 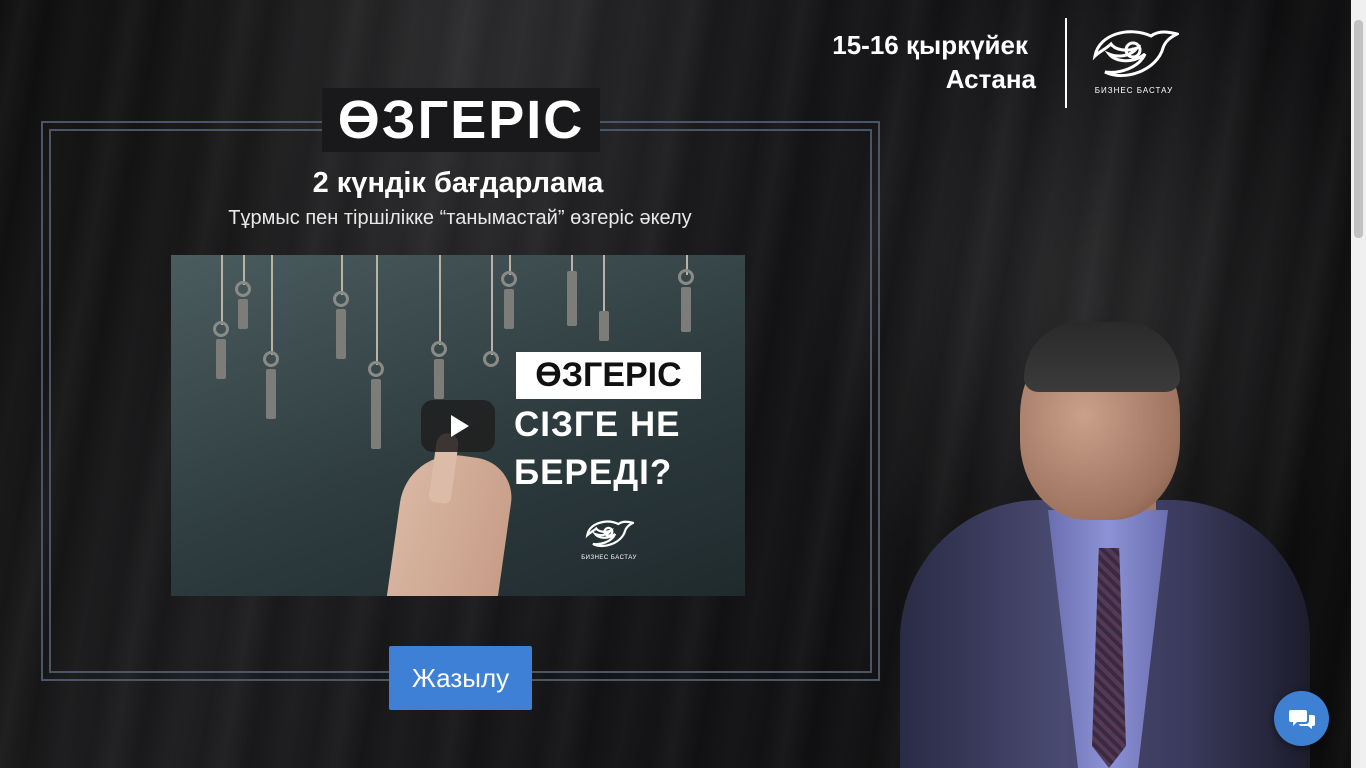 I want to click on video-logo-text: БИЗНЕС БАСТАУ, so click(x=609, y=558).